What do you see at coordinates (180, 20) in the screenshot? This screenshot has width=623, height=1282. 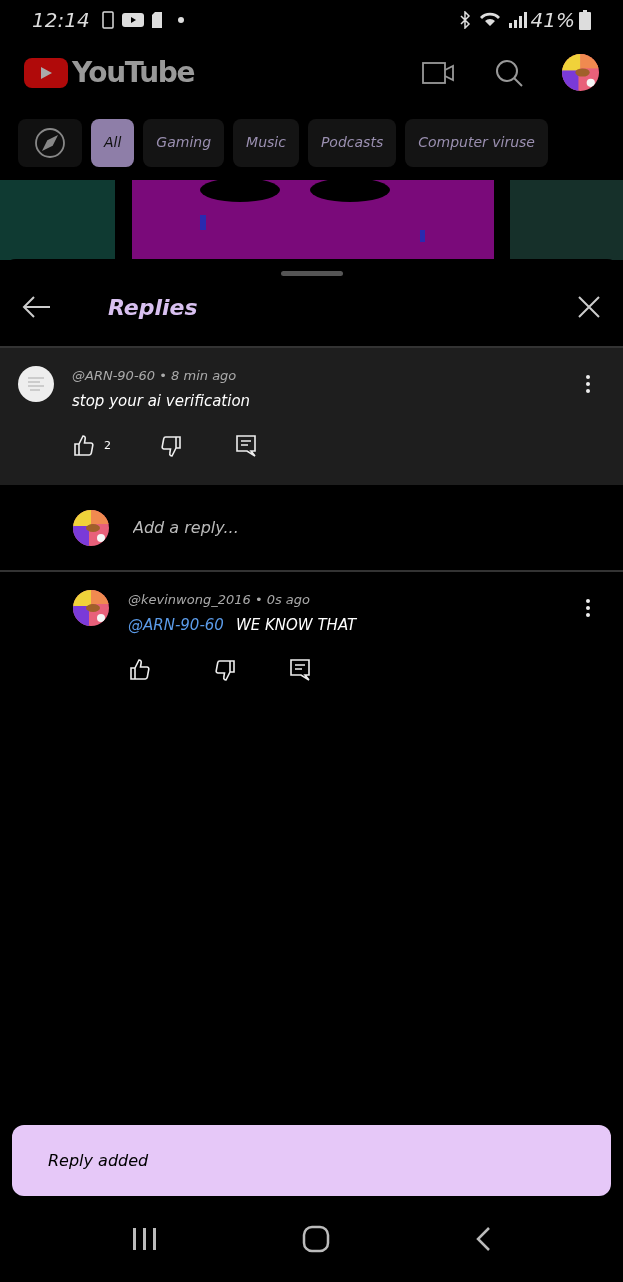 I see `dot-icon` at bounding box center [180, 20].